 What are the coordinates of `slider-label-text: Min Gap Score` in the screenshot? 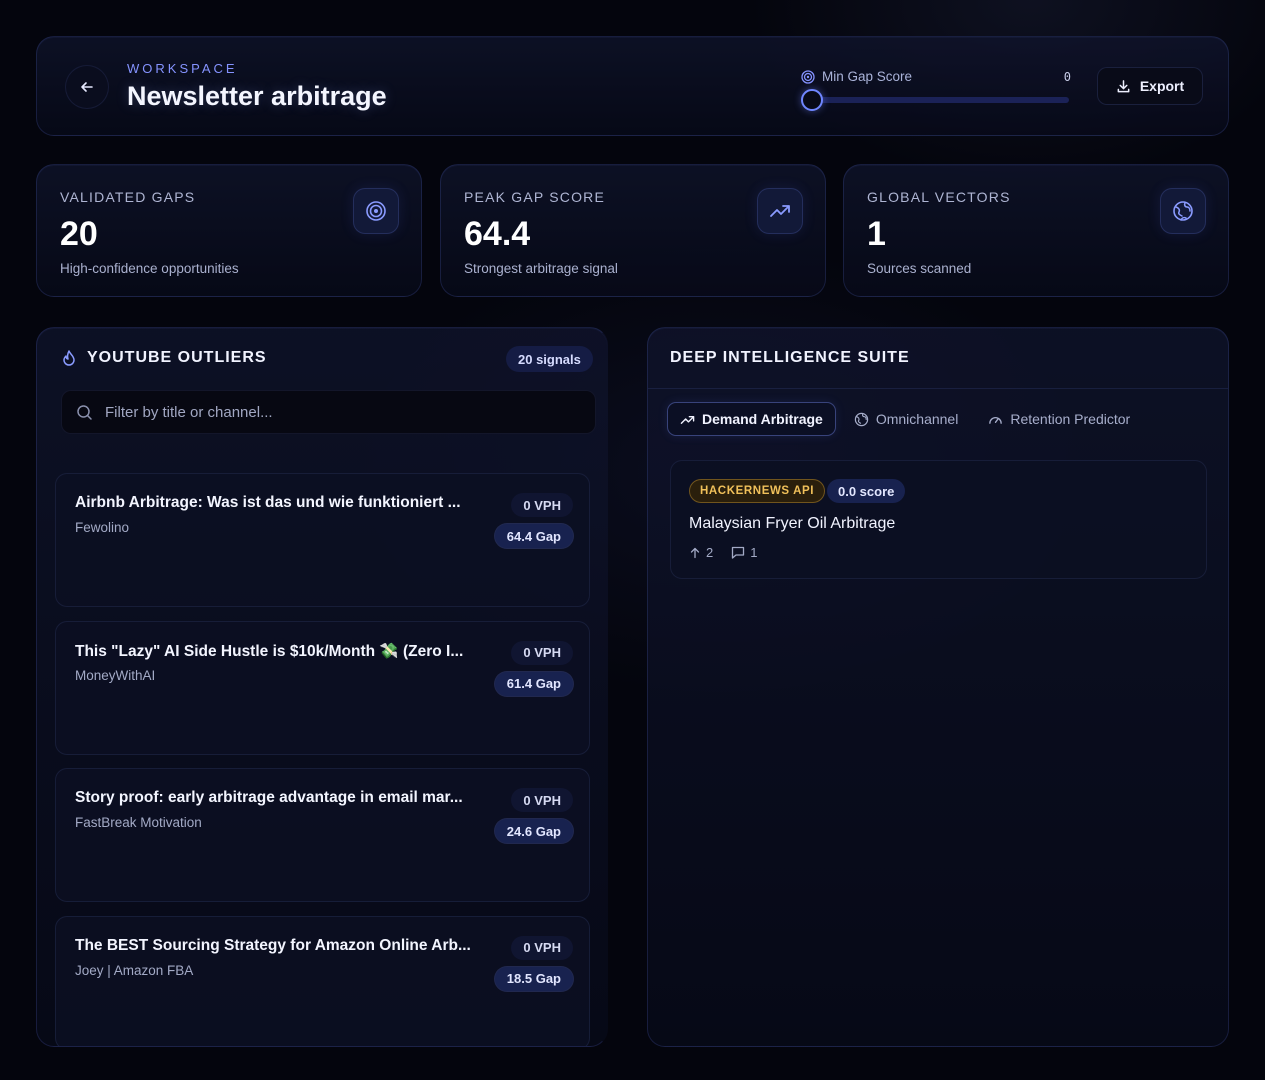 It's located at (867, 76).